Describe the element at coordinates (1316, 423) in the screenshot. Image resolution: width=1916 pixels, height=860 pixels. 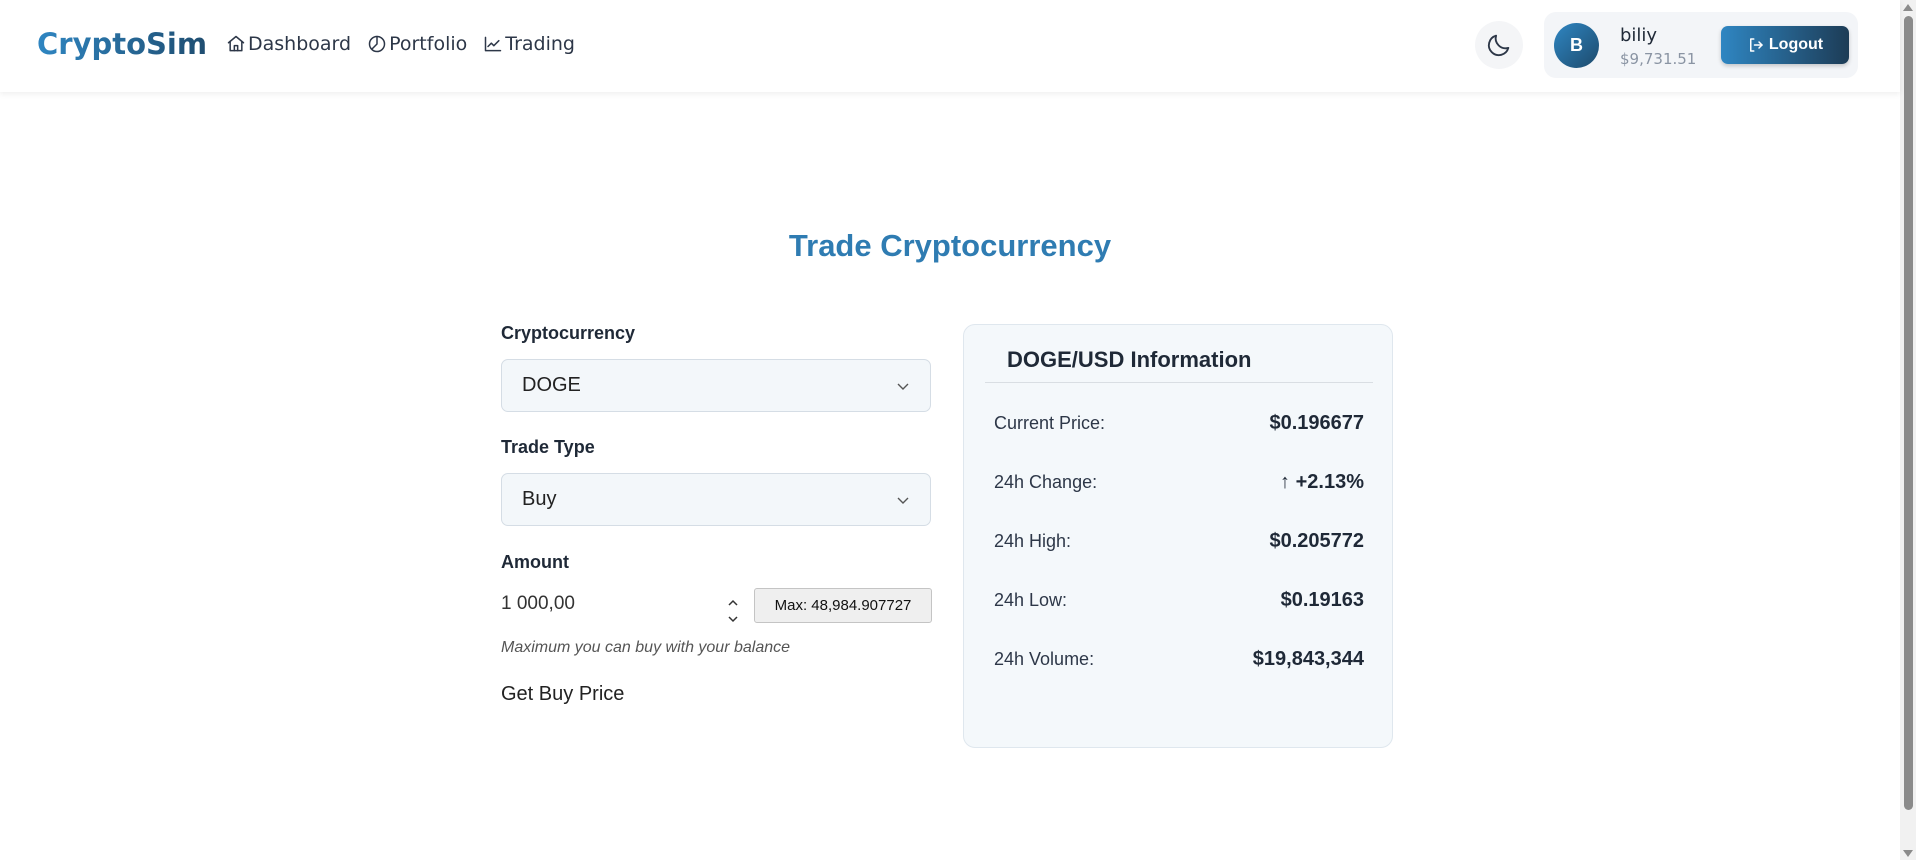
I see `info-value: $0.196677` at that location.